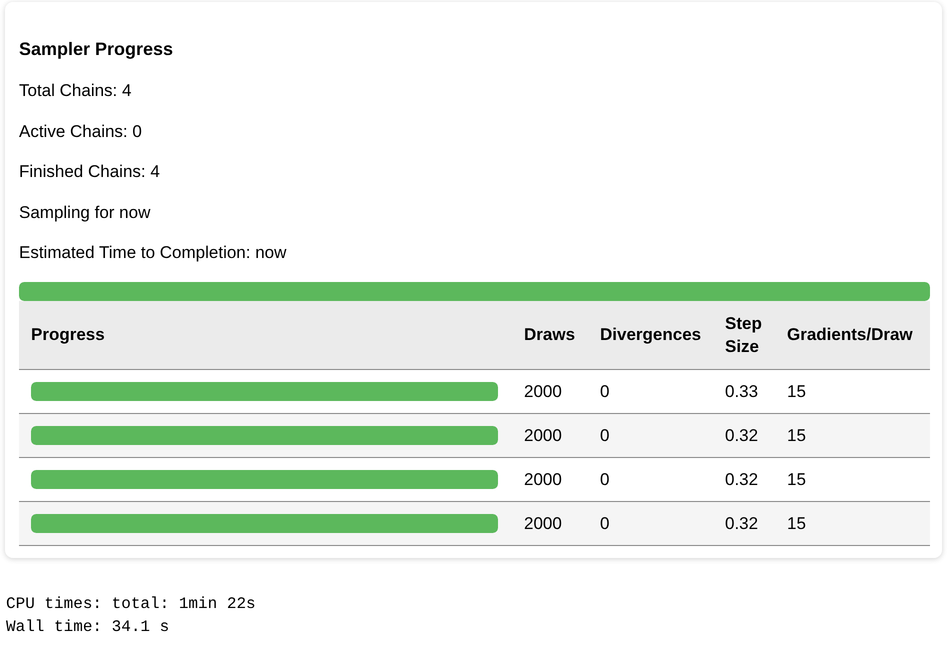 The height and width of the screenshot is (645, 950). What do you see at coordinates (80, 131) in the screenshot?
I see `stat-text: Active Chains: 0` at bounding box center [80, 131].